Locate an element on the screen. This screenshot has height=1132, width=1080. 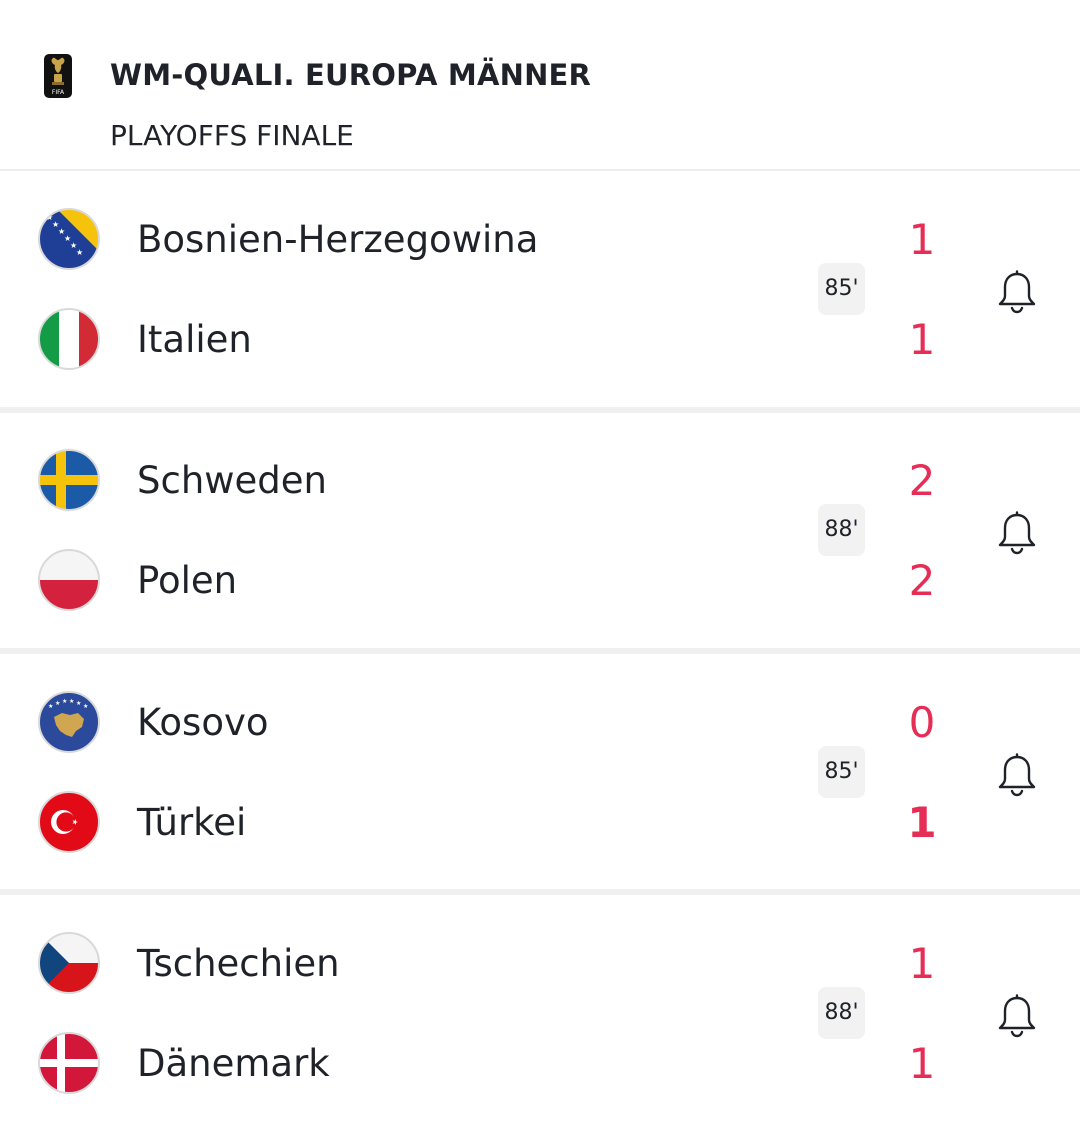
home-score: 0 is located at coordinates (922, 722).